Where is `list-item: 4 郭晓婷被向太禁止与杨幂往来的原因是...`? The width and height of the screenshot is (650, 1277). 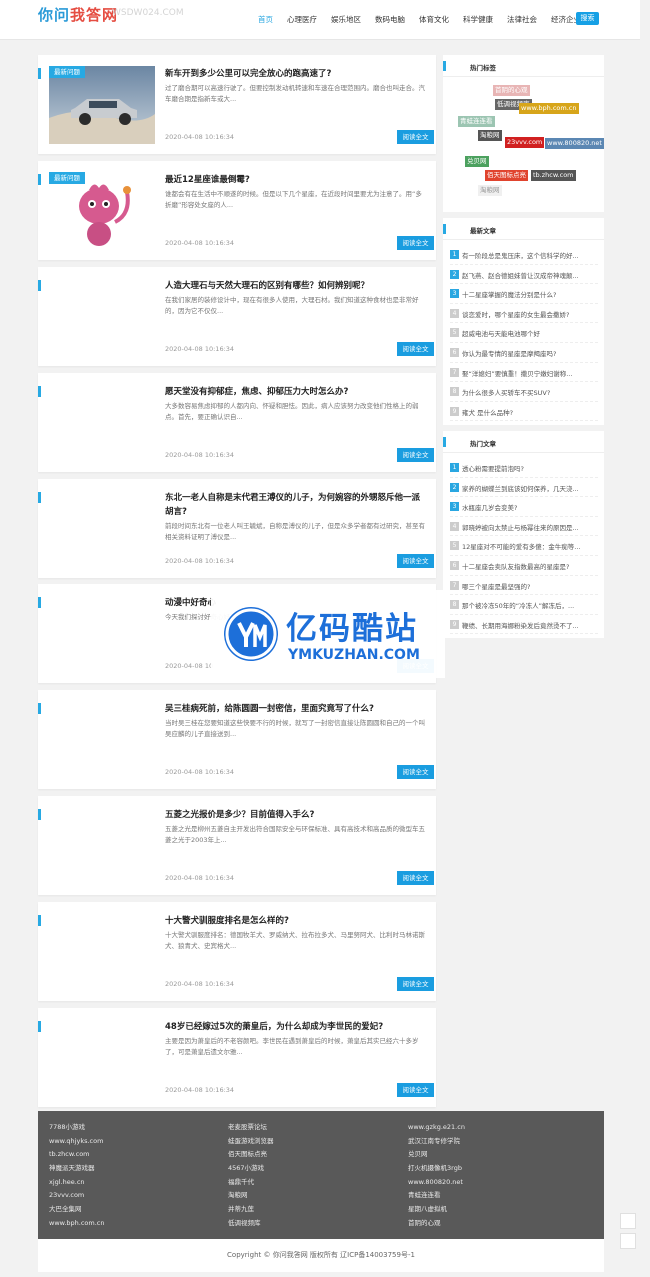
list-item: 4 郭晓婷被向太禁止与杨幂往来的原因是... is located at coordinates (524, 527).